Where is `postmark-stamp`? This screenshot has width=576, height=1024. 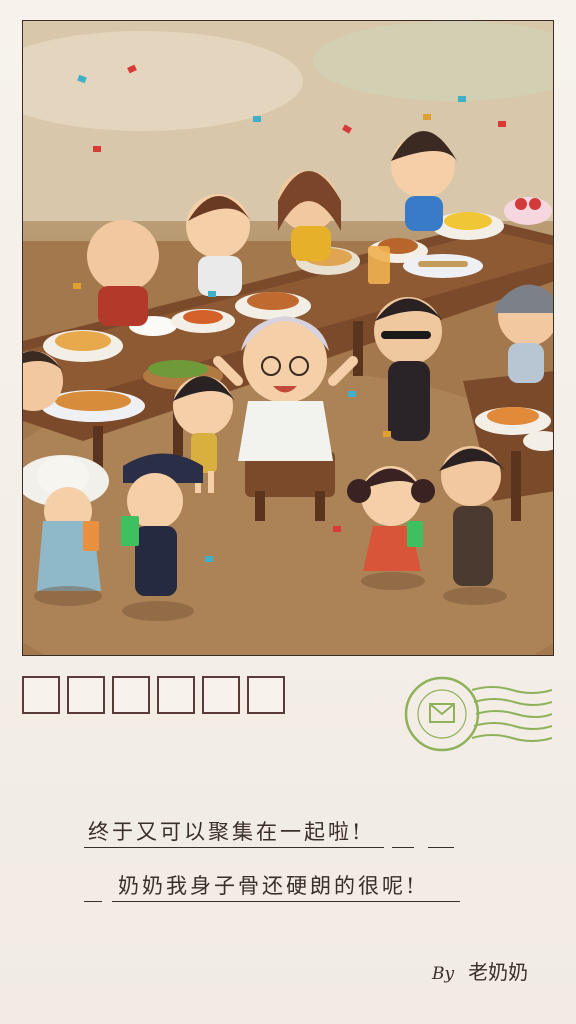
postmark-stamp is located at coordinates (477, 716).